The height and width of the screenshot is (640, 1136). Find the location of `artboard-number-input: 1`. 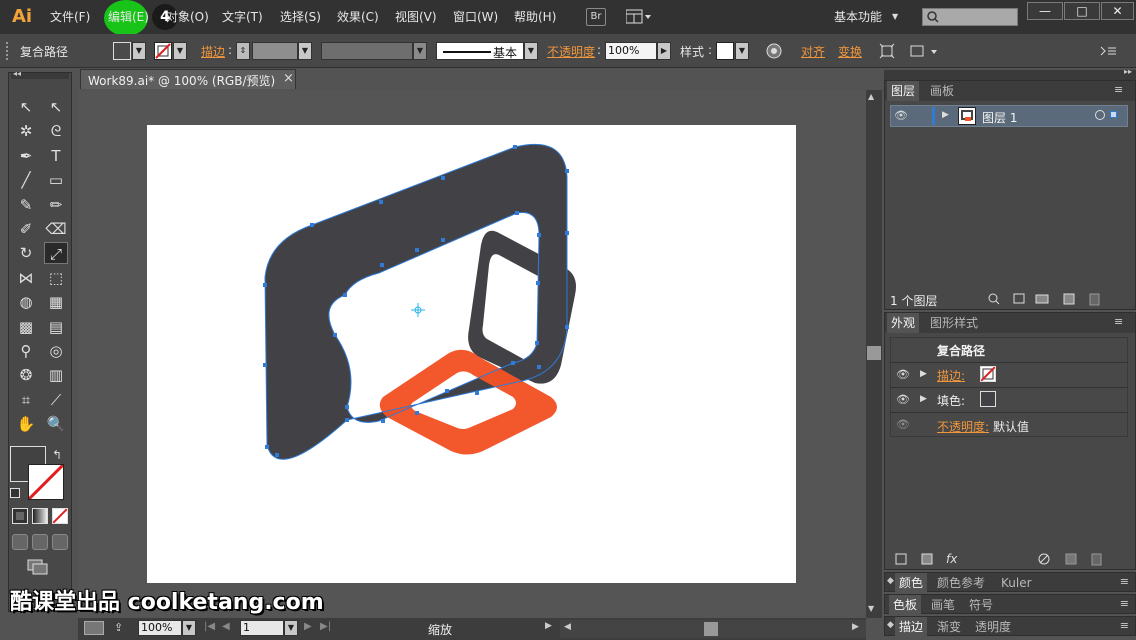

artboard-number-input: 1 is located at coordinates (262, 628).